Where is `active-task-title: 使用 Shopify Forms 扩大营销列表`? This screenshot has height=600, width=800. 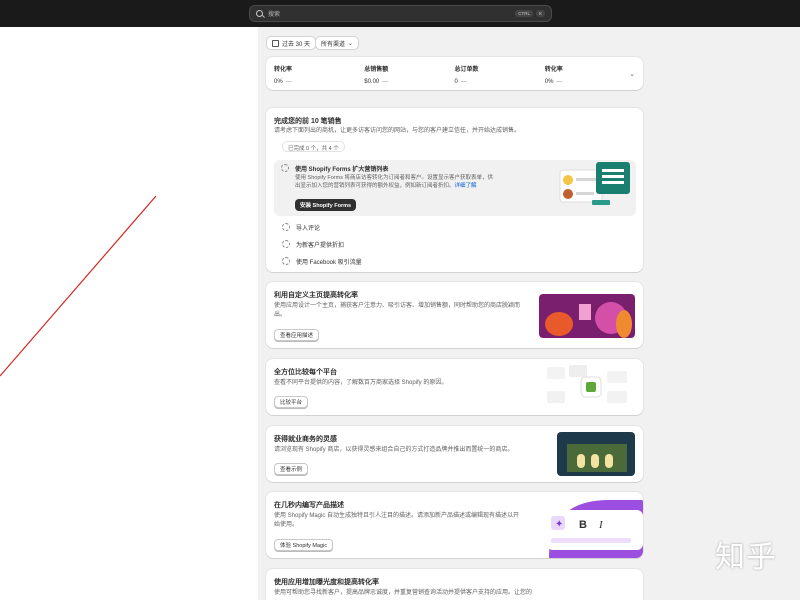
active-task-title: 使用 Shopify Forms 扩大营销列表 is located at coordinates (342, 170).